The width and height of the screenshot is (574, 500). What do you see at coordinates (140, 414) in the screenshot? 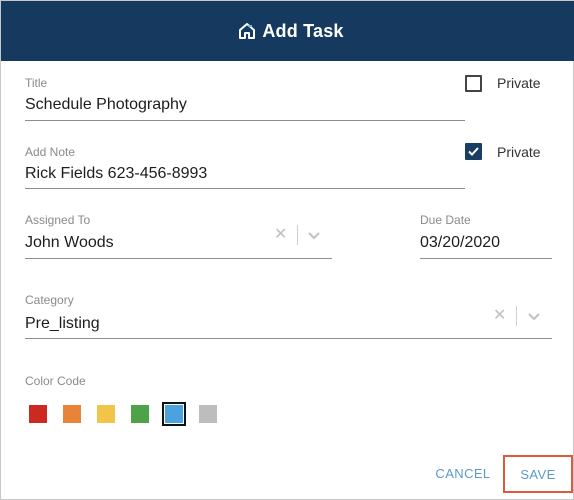
I see `color-swatch-green` at bounding box center [140, 414].